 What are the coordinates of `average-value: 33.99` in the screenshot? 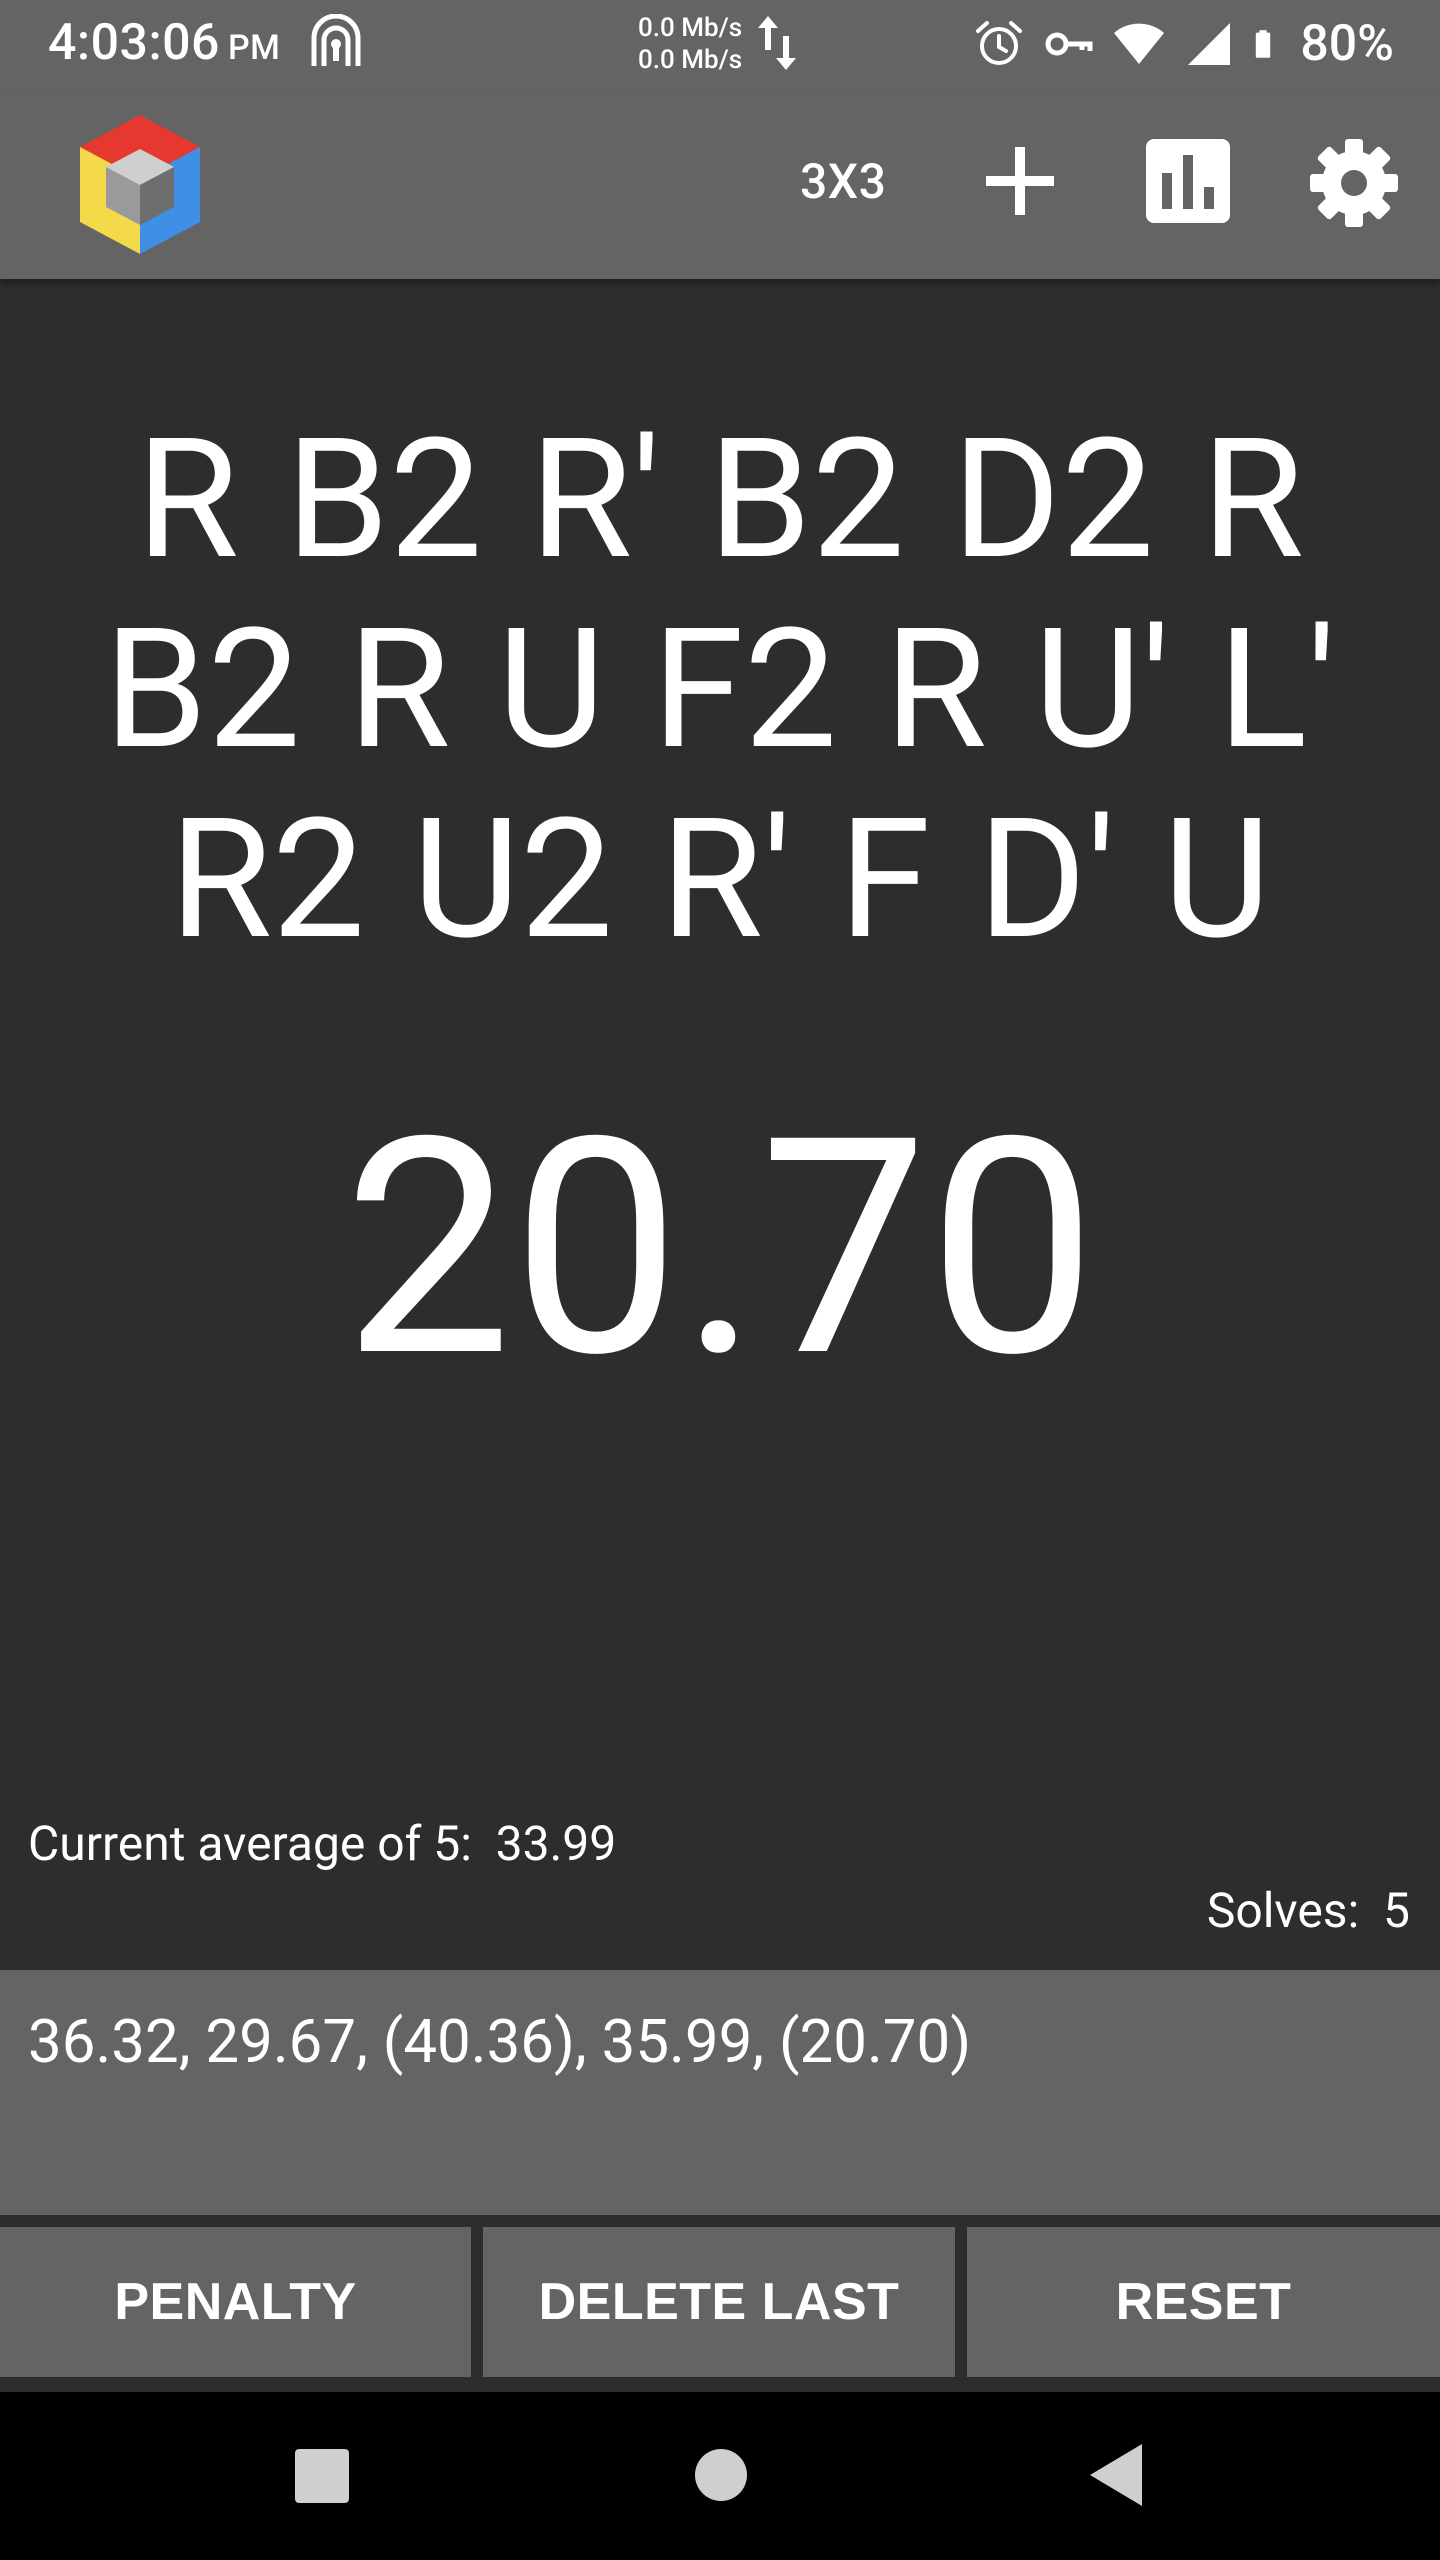 It's located at (556, 1843).